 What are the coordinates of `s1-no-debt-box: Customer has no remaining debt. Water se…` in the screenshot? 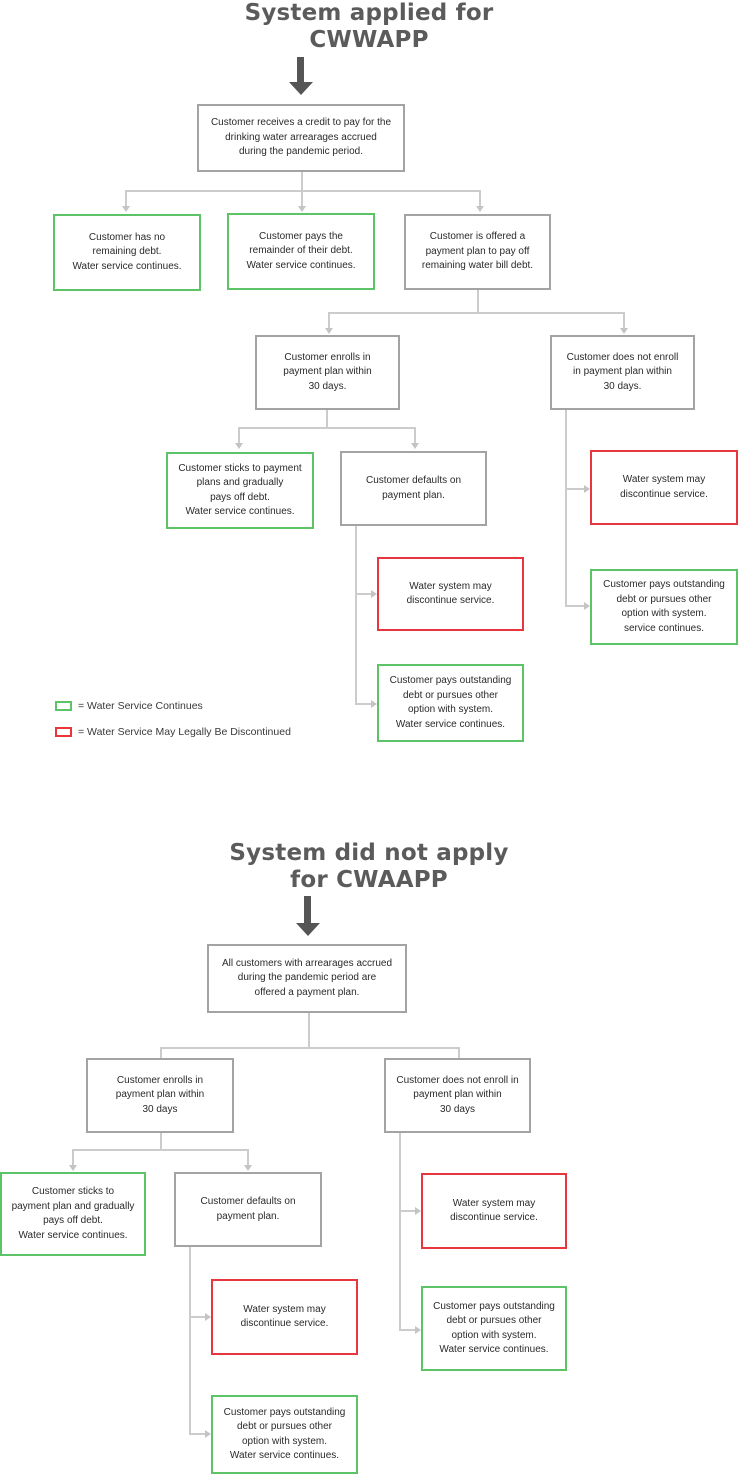 It's located at (127, 252).